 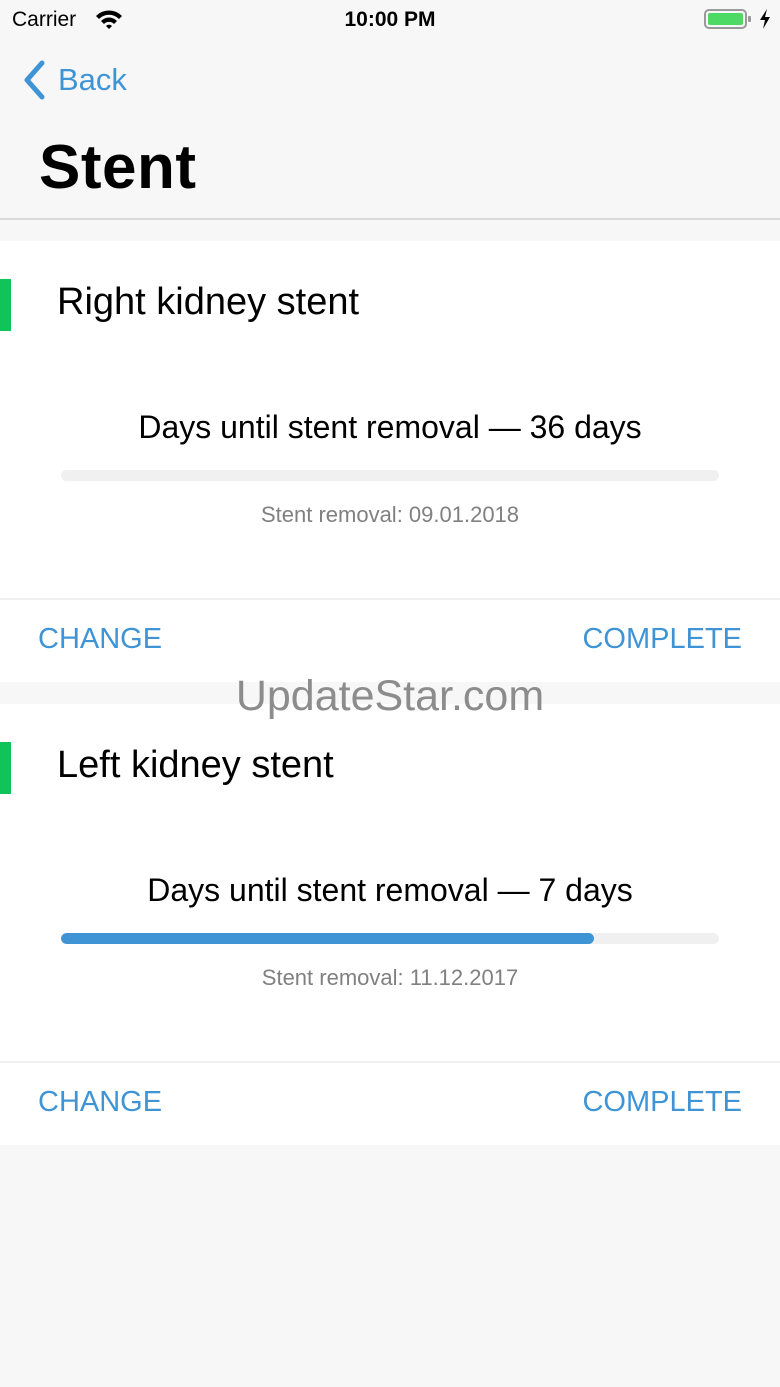 I want to click on stent-name: Left kidney stent, so click(x=195, y=765).